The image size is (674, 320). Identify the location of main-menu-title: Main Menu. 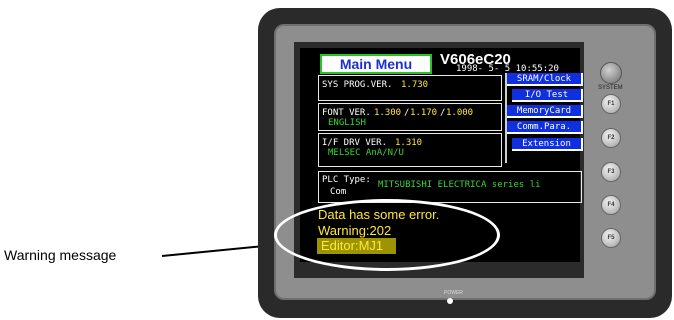
(376, 64).